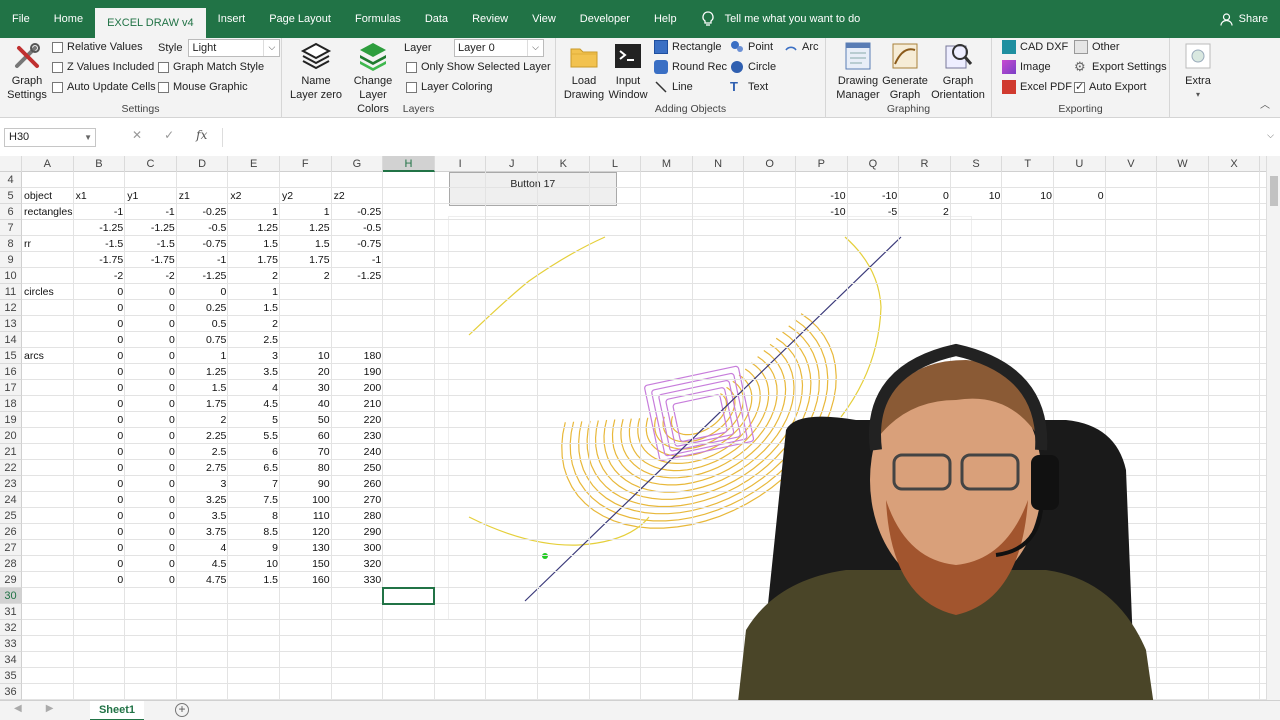 The width and height of the screenshot is (1280, 720). Describe the element at coordinates (358, 372) in the screenshot. I see `cell-g16: 190` at that location.